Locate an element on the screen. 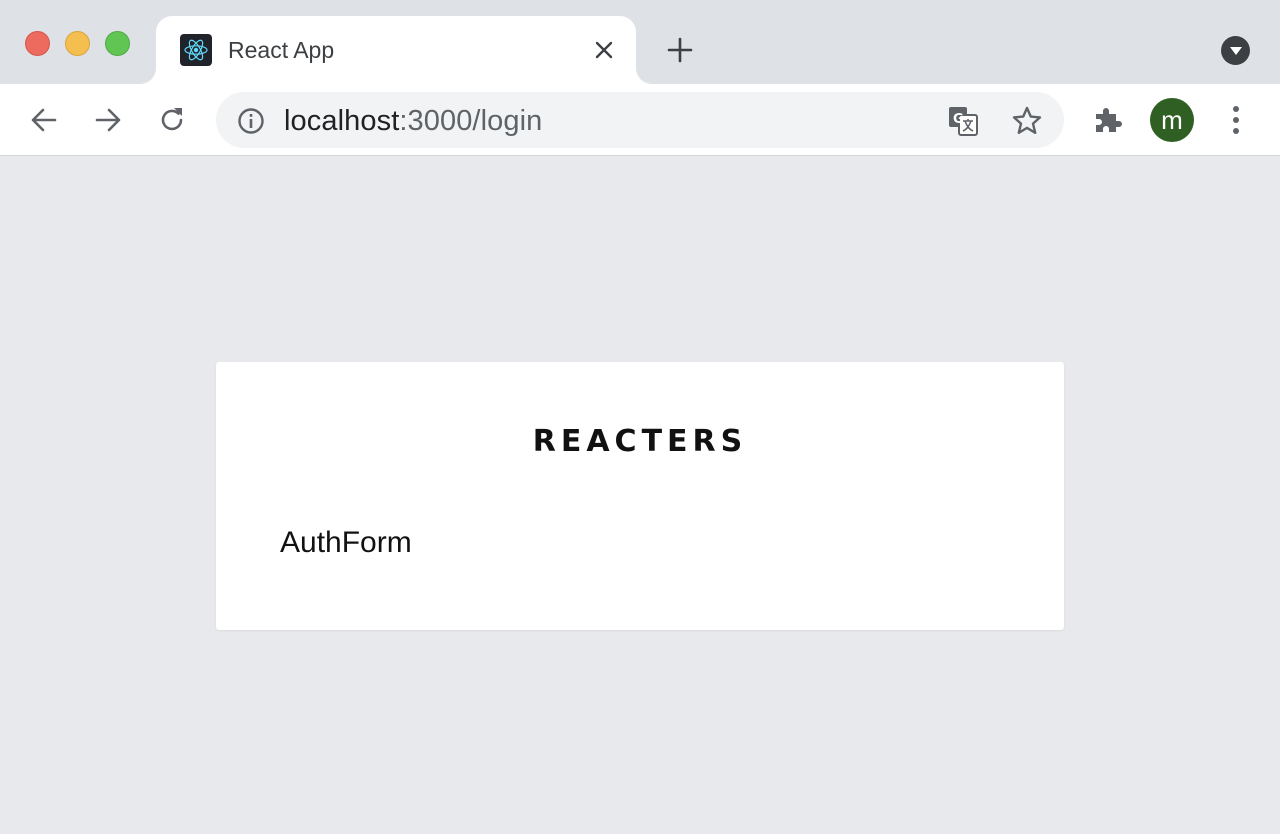  auth-form-placeholder: AuthForm is located at coordinates (346, 542).